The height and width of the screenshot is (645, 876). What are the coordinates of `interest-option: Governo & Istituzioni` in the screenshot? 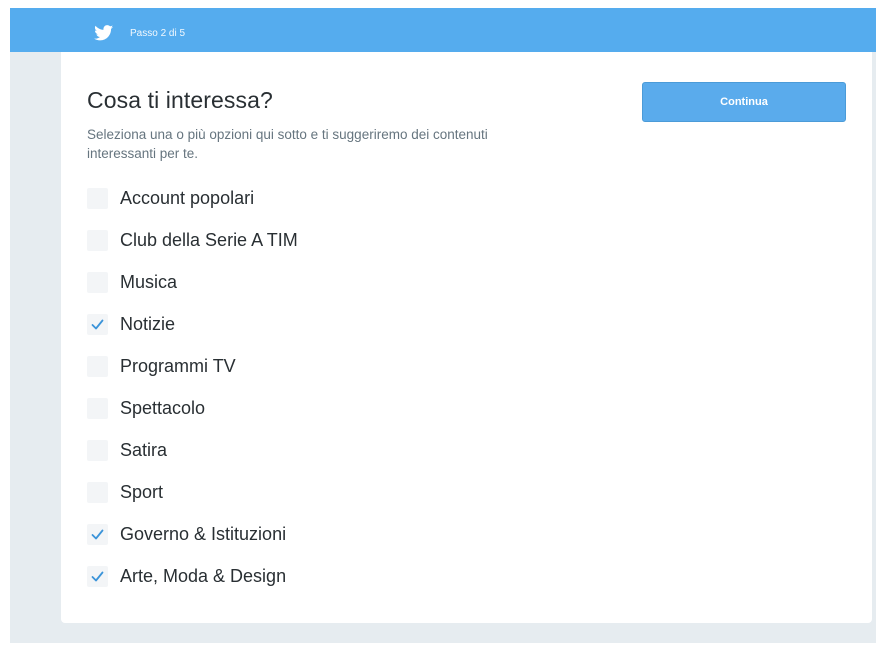 It's located at (192, 534).